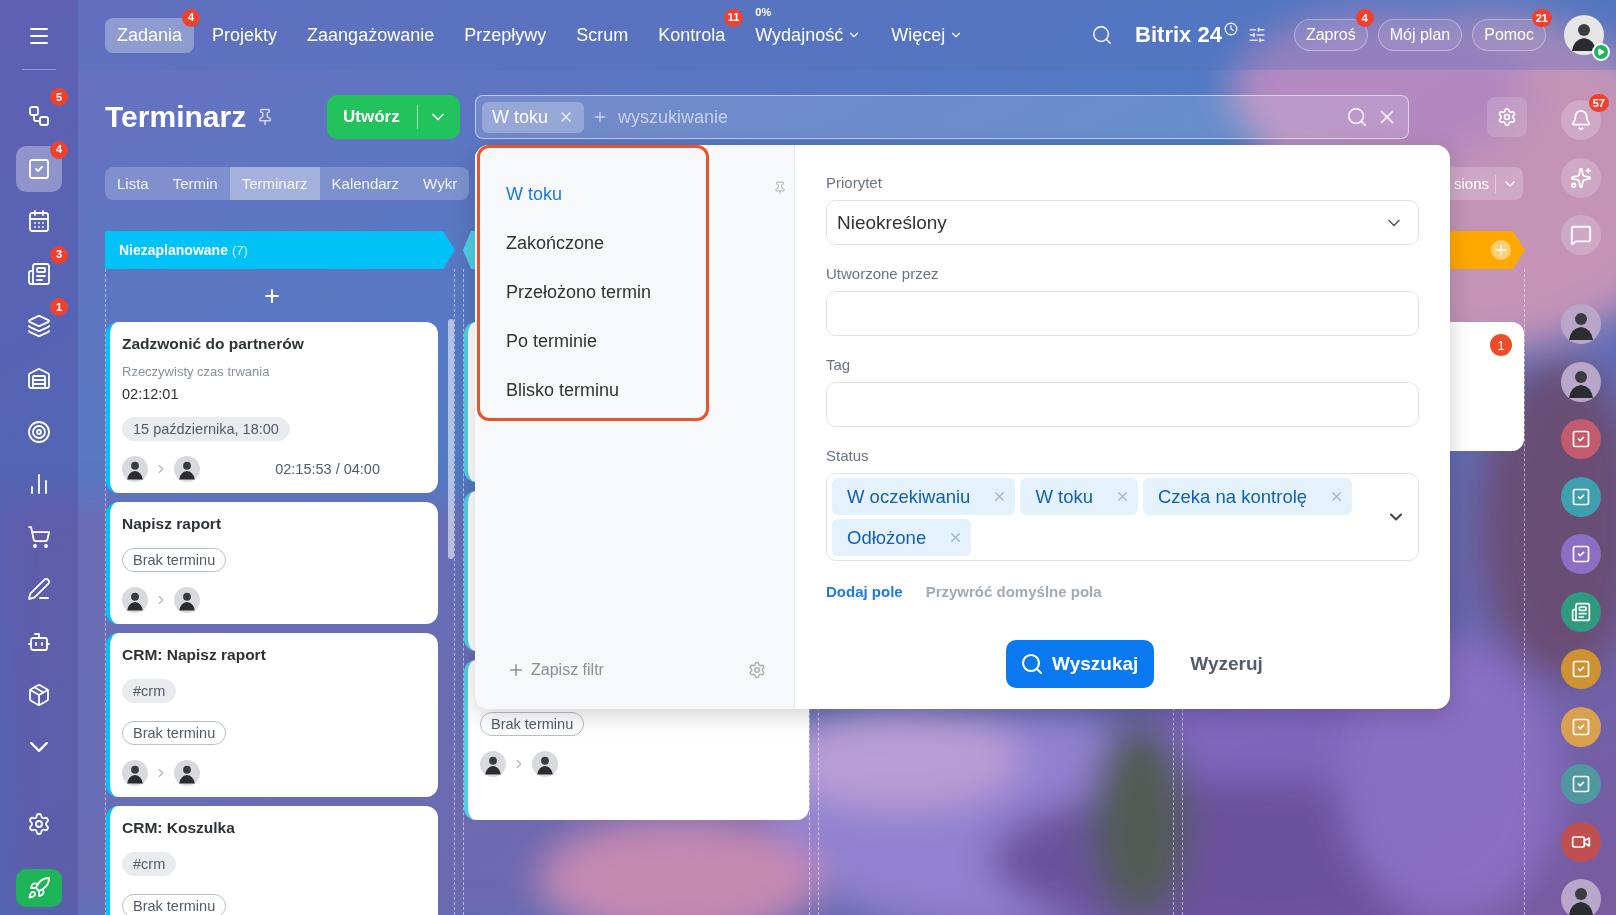 This screenshot has width=1616, height=915. I want to click on pen-icon, so click(39, 589).